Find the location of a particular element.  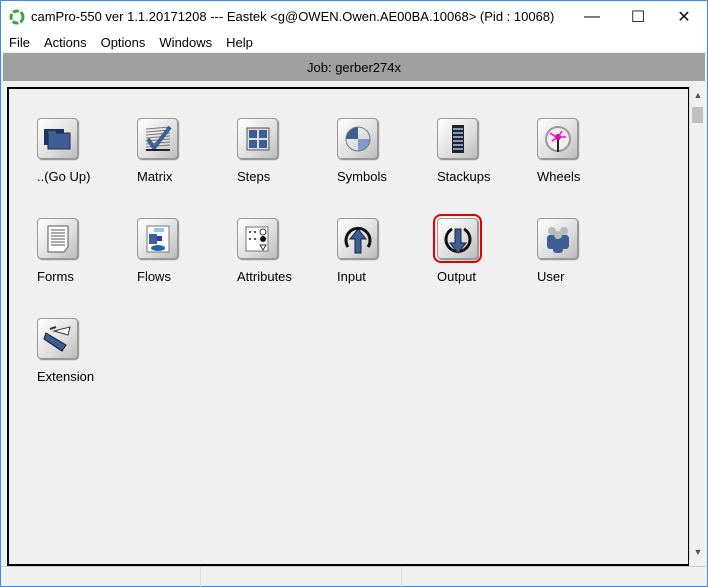

forms-button is located at coordinates (57, 238).